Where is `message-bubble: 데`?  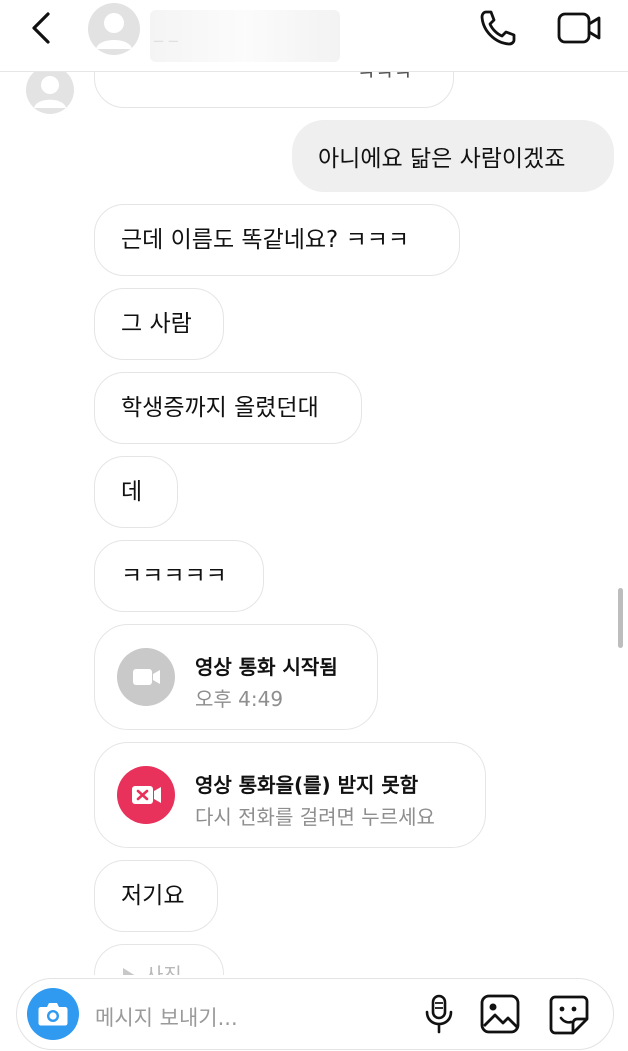 message-bubble: 데 is located at coordinates (136, 492).